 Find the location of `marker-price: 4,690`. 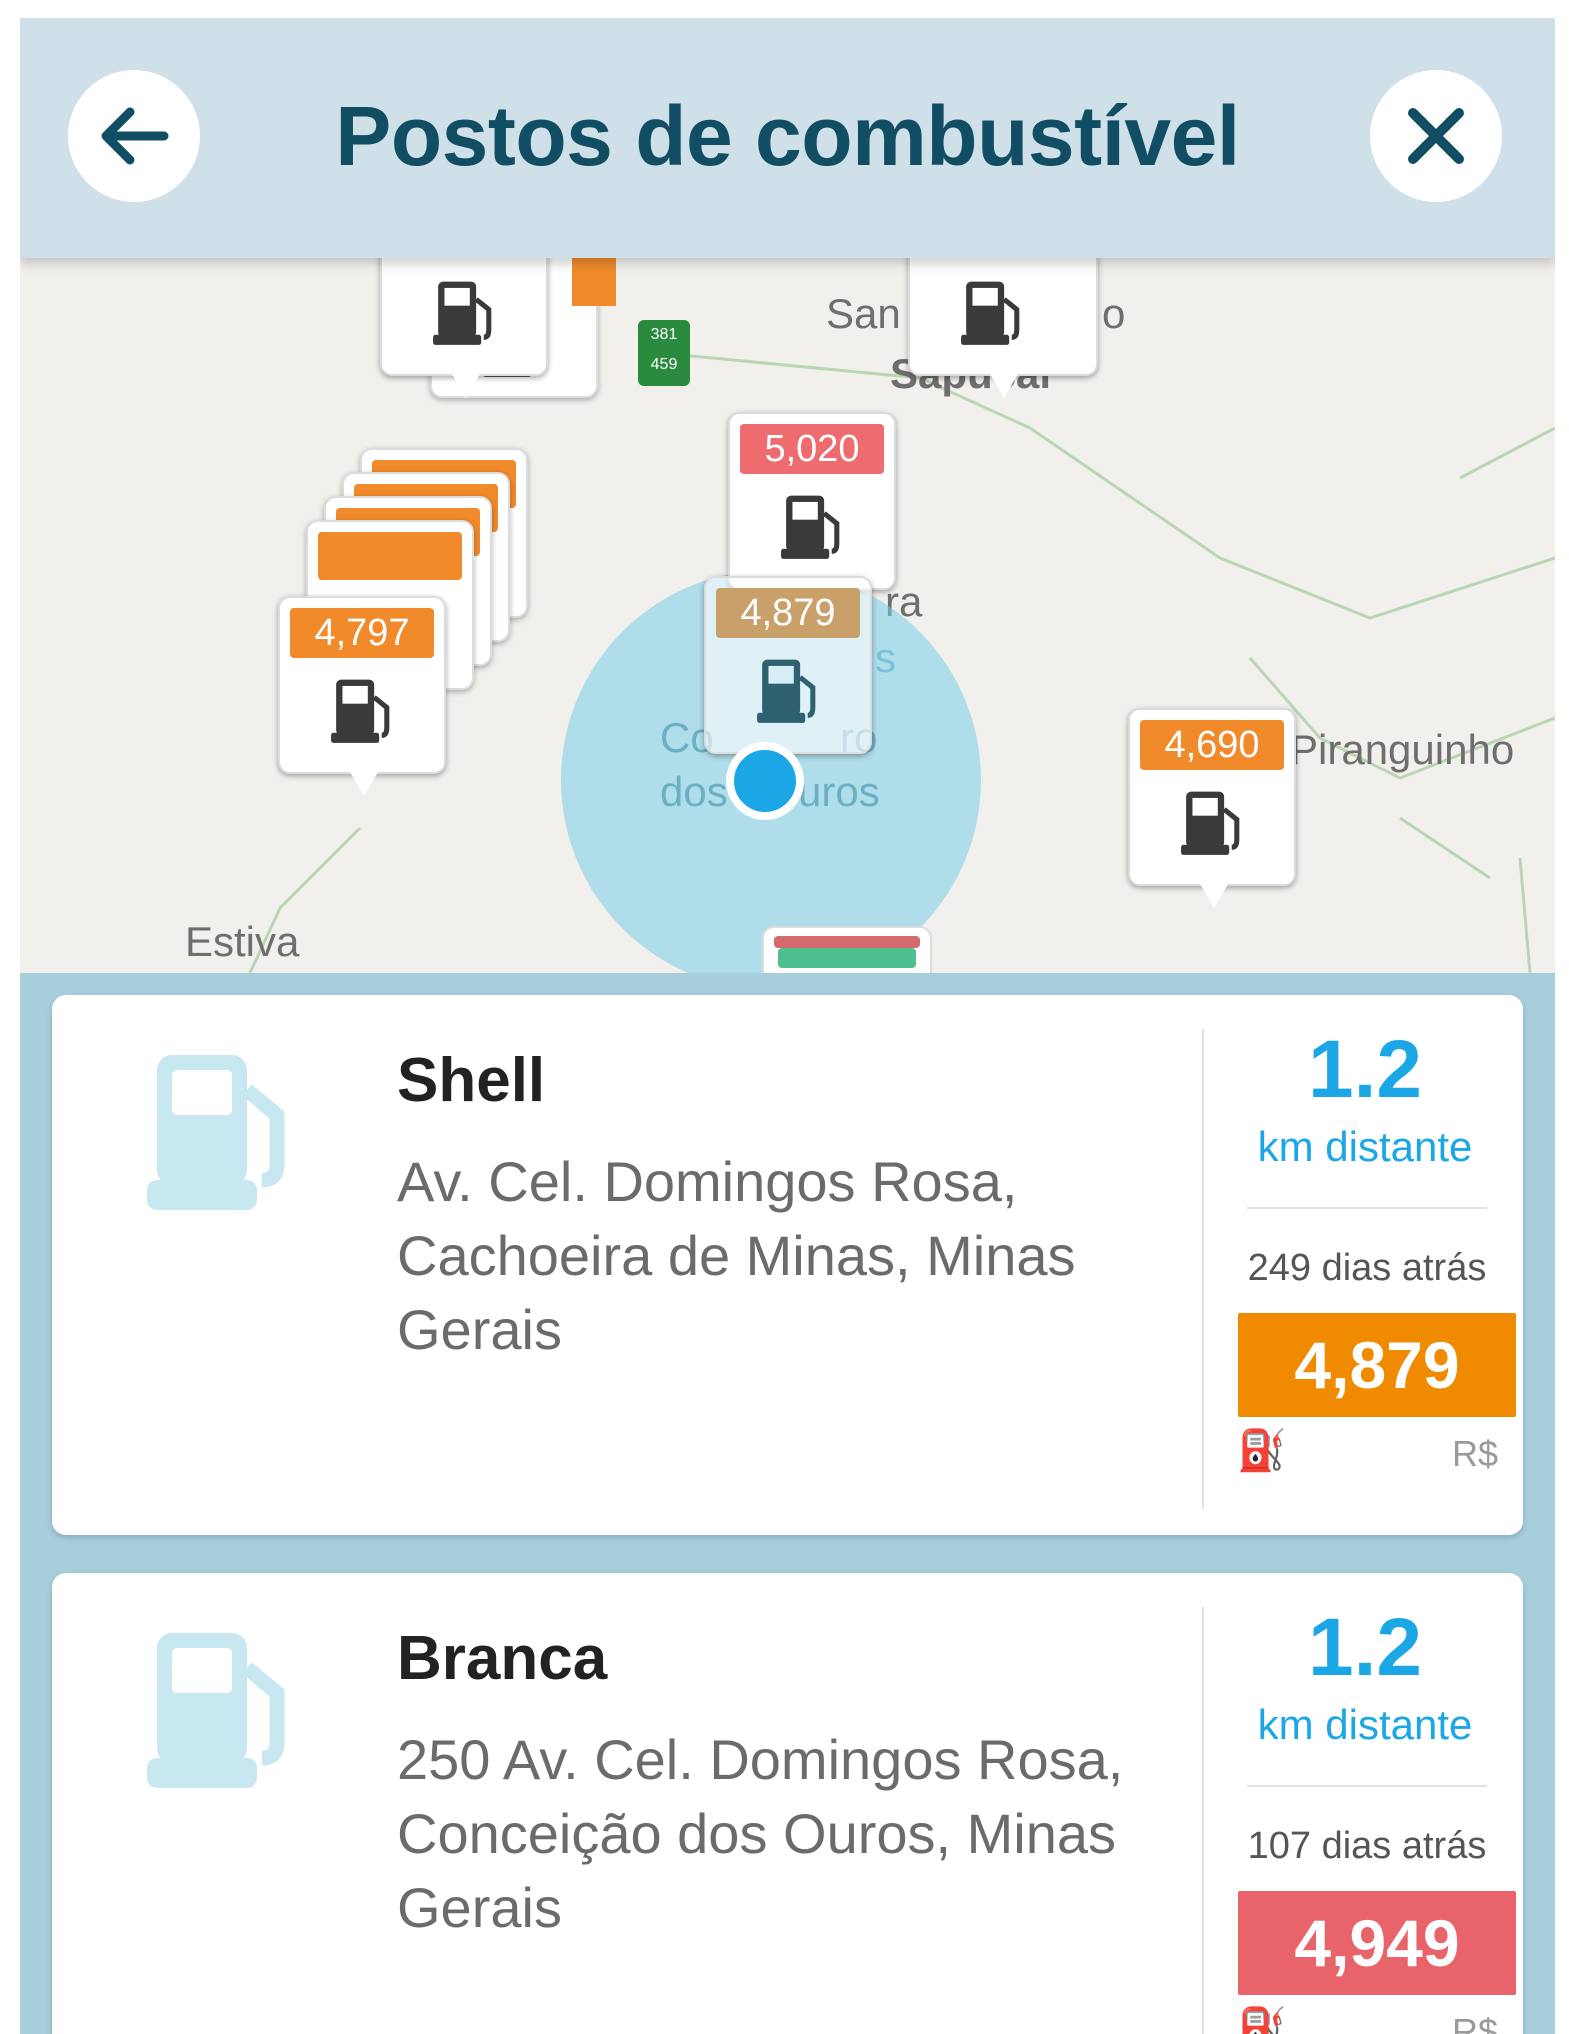

marker-price: 4,690 is located at coordinates (1212, 745).